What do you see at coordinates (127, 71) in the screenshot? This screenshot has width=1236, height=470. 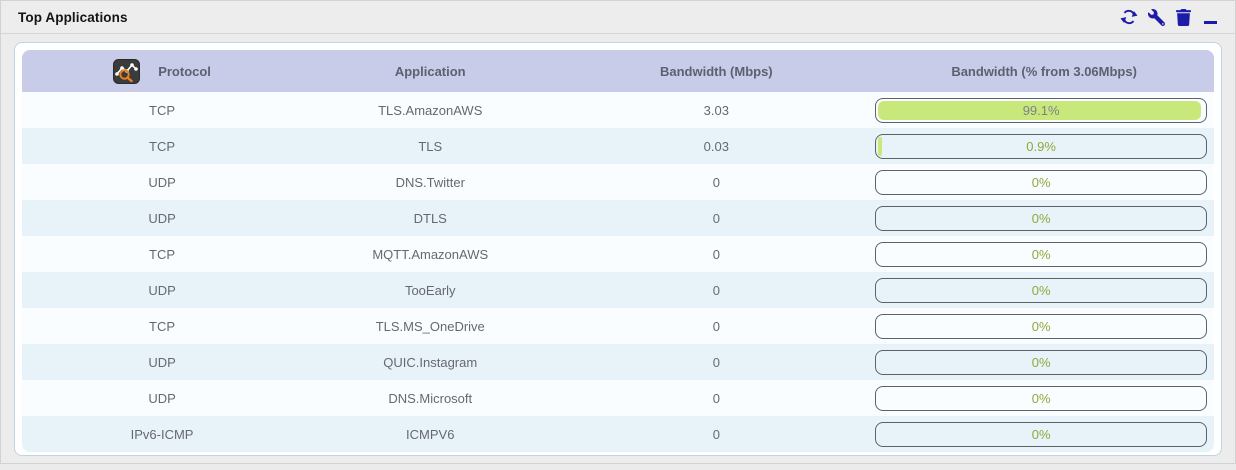 I see `chart-search-icon` at bounding box center [127, 71].